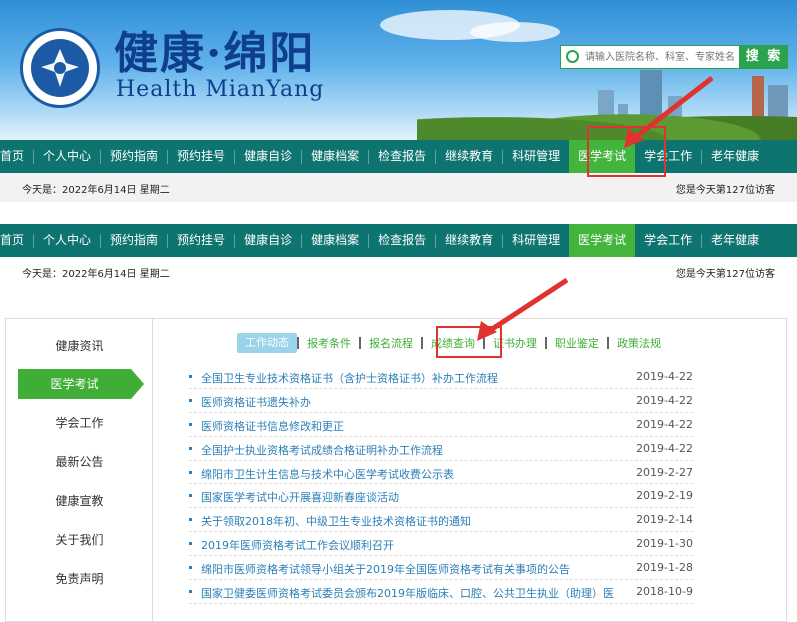 The height and width of the screenshot is (622, 797). I want to click on news-title: 全国卫生专业技术资格证书（含护士资格证书）补办工作流程, so click(349, 378).